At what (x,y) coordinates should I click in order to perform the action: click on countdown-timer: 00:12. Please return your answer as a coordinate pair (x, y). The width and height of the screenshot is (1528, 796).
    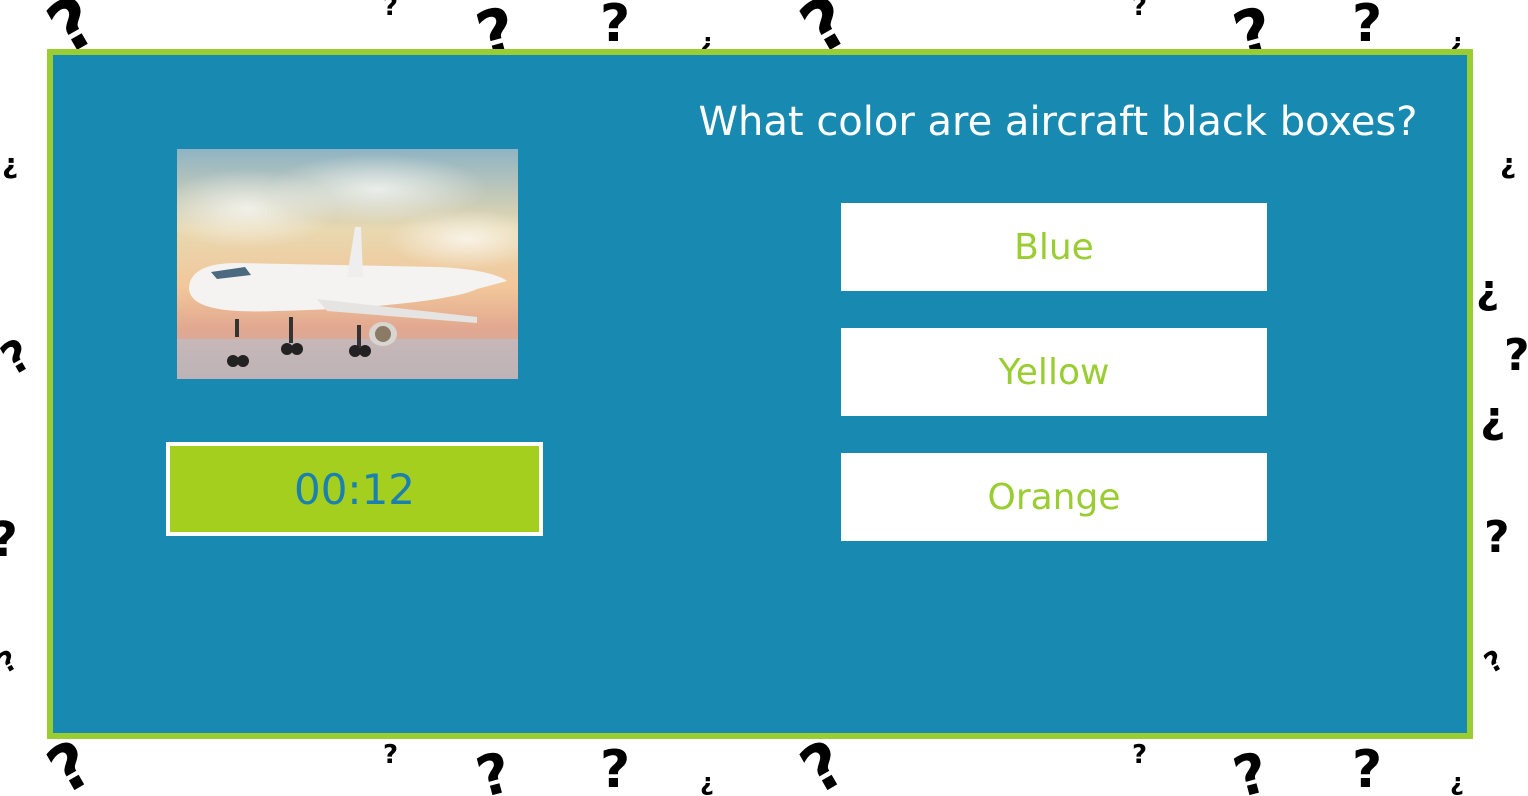
    Looking at the image, I should click on (354, 489).